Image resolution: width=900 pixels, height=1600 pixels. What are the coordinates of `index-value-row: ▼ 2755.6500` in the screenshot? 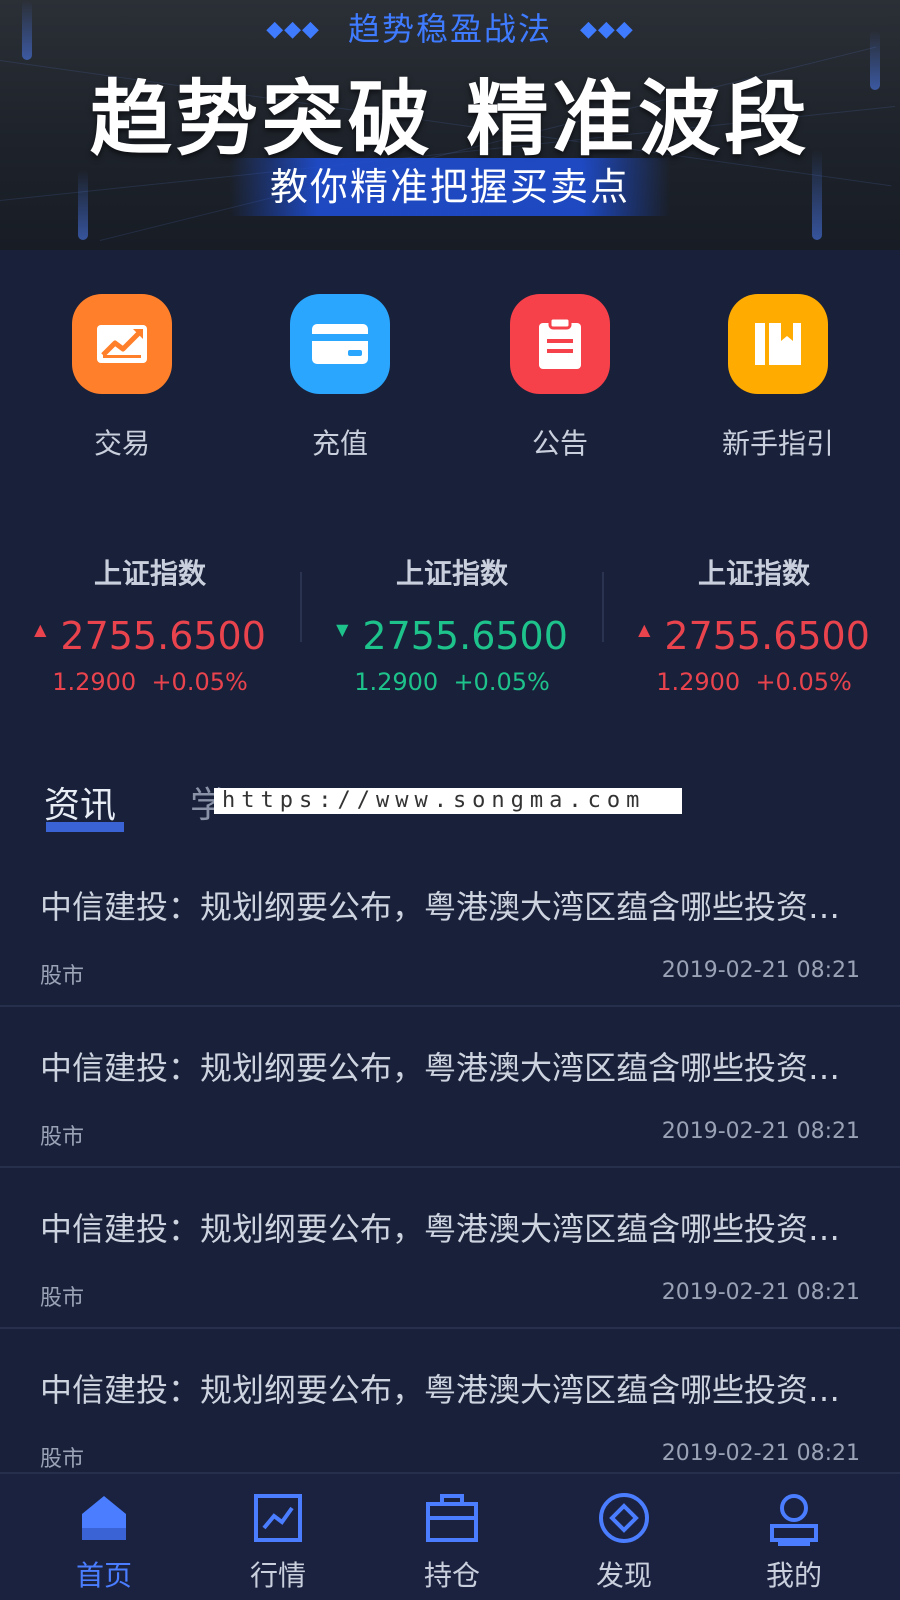 It's located at (452, 636).